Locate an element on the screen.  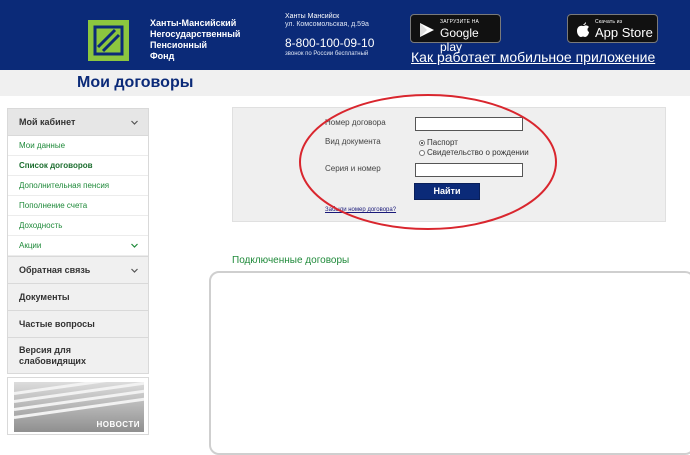
sidebar-item-promotions: Акции is located at coordinates (78, 246).